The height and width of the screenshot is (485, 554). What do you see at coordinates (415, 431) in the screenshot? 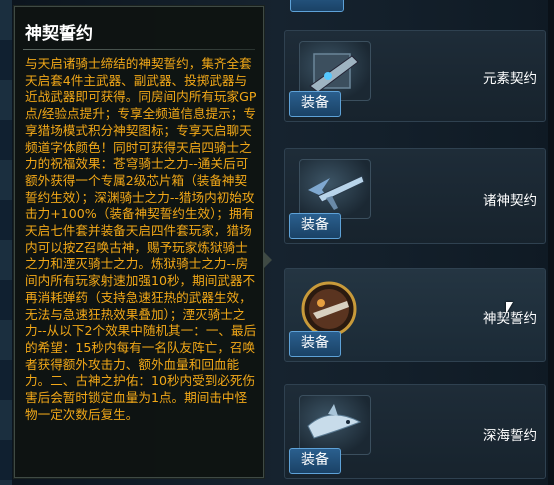
I see `card-deep-sea-oath: 深海誓约 装备` at bounding box center [415, 431].